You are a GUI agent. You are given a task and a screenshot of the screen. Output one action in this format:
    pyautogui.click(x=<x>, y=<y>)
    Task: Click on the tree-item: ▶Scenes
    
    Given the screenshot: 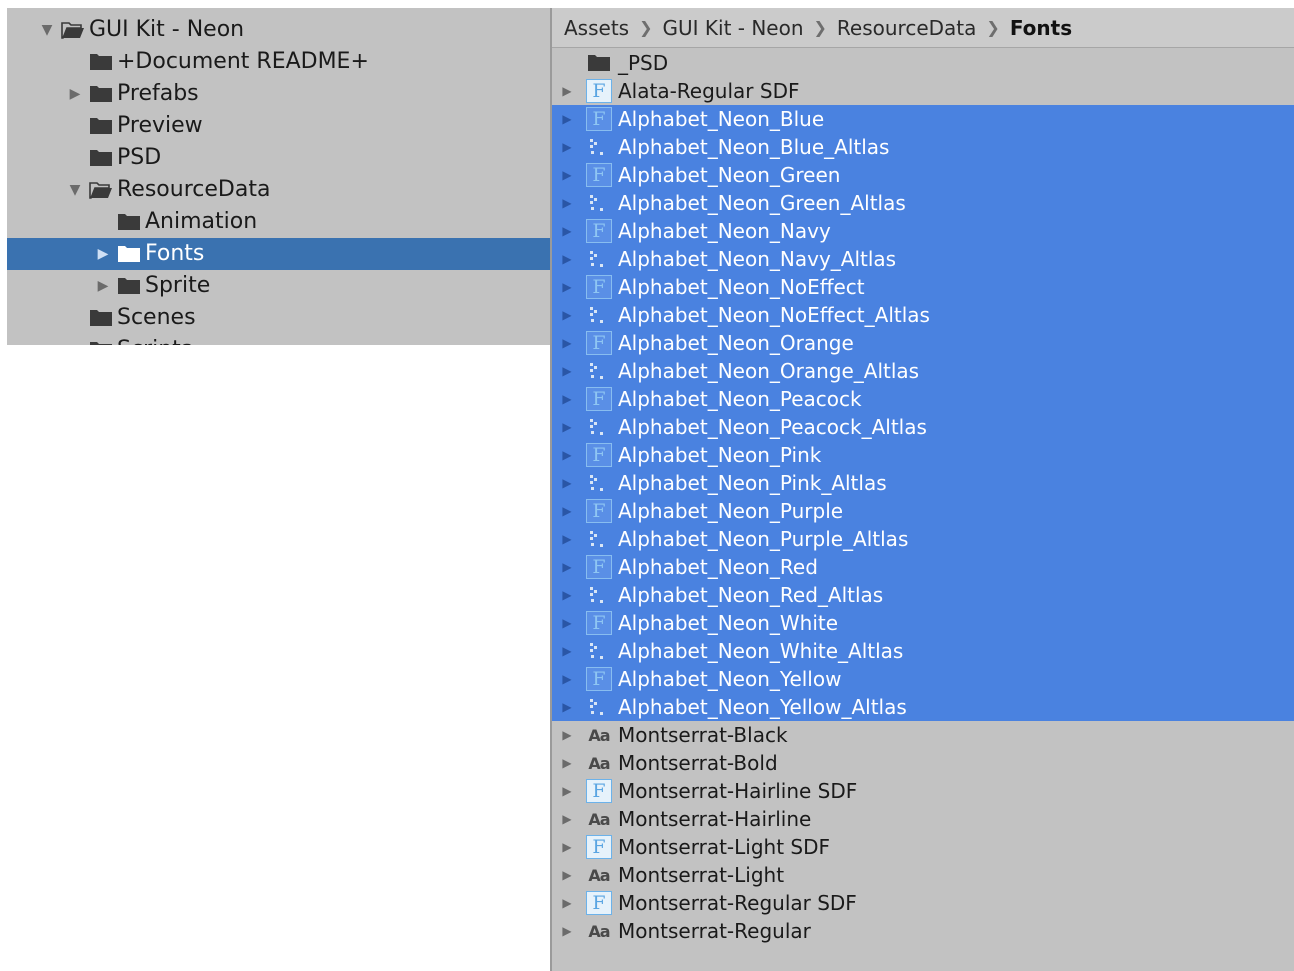 What is the action you would take?
    pyautogui.click(x=278, y=318)
    